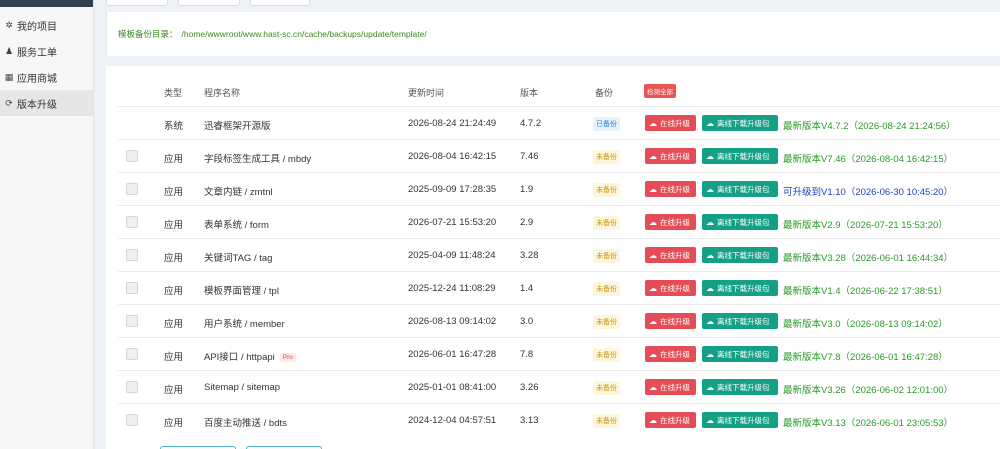 The height and width of the screenshot is (449, 1000). What do you see at coordinates (868, 390) in the screenshot?
I see `version-status: 最新版本V3.26（2026-06-02 12:01:00）` at bounding box center [868, 390].